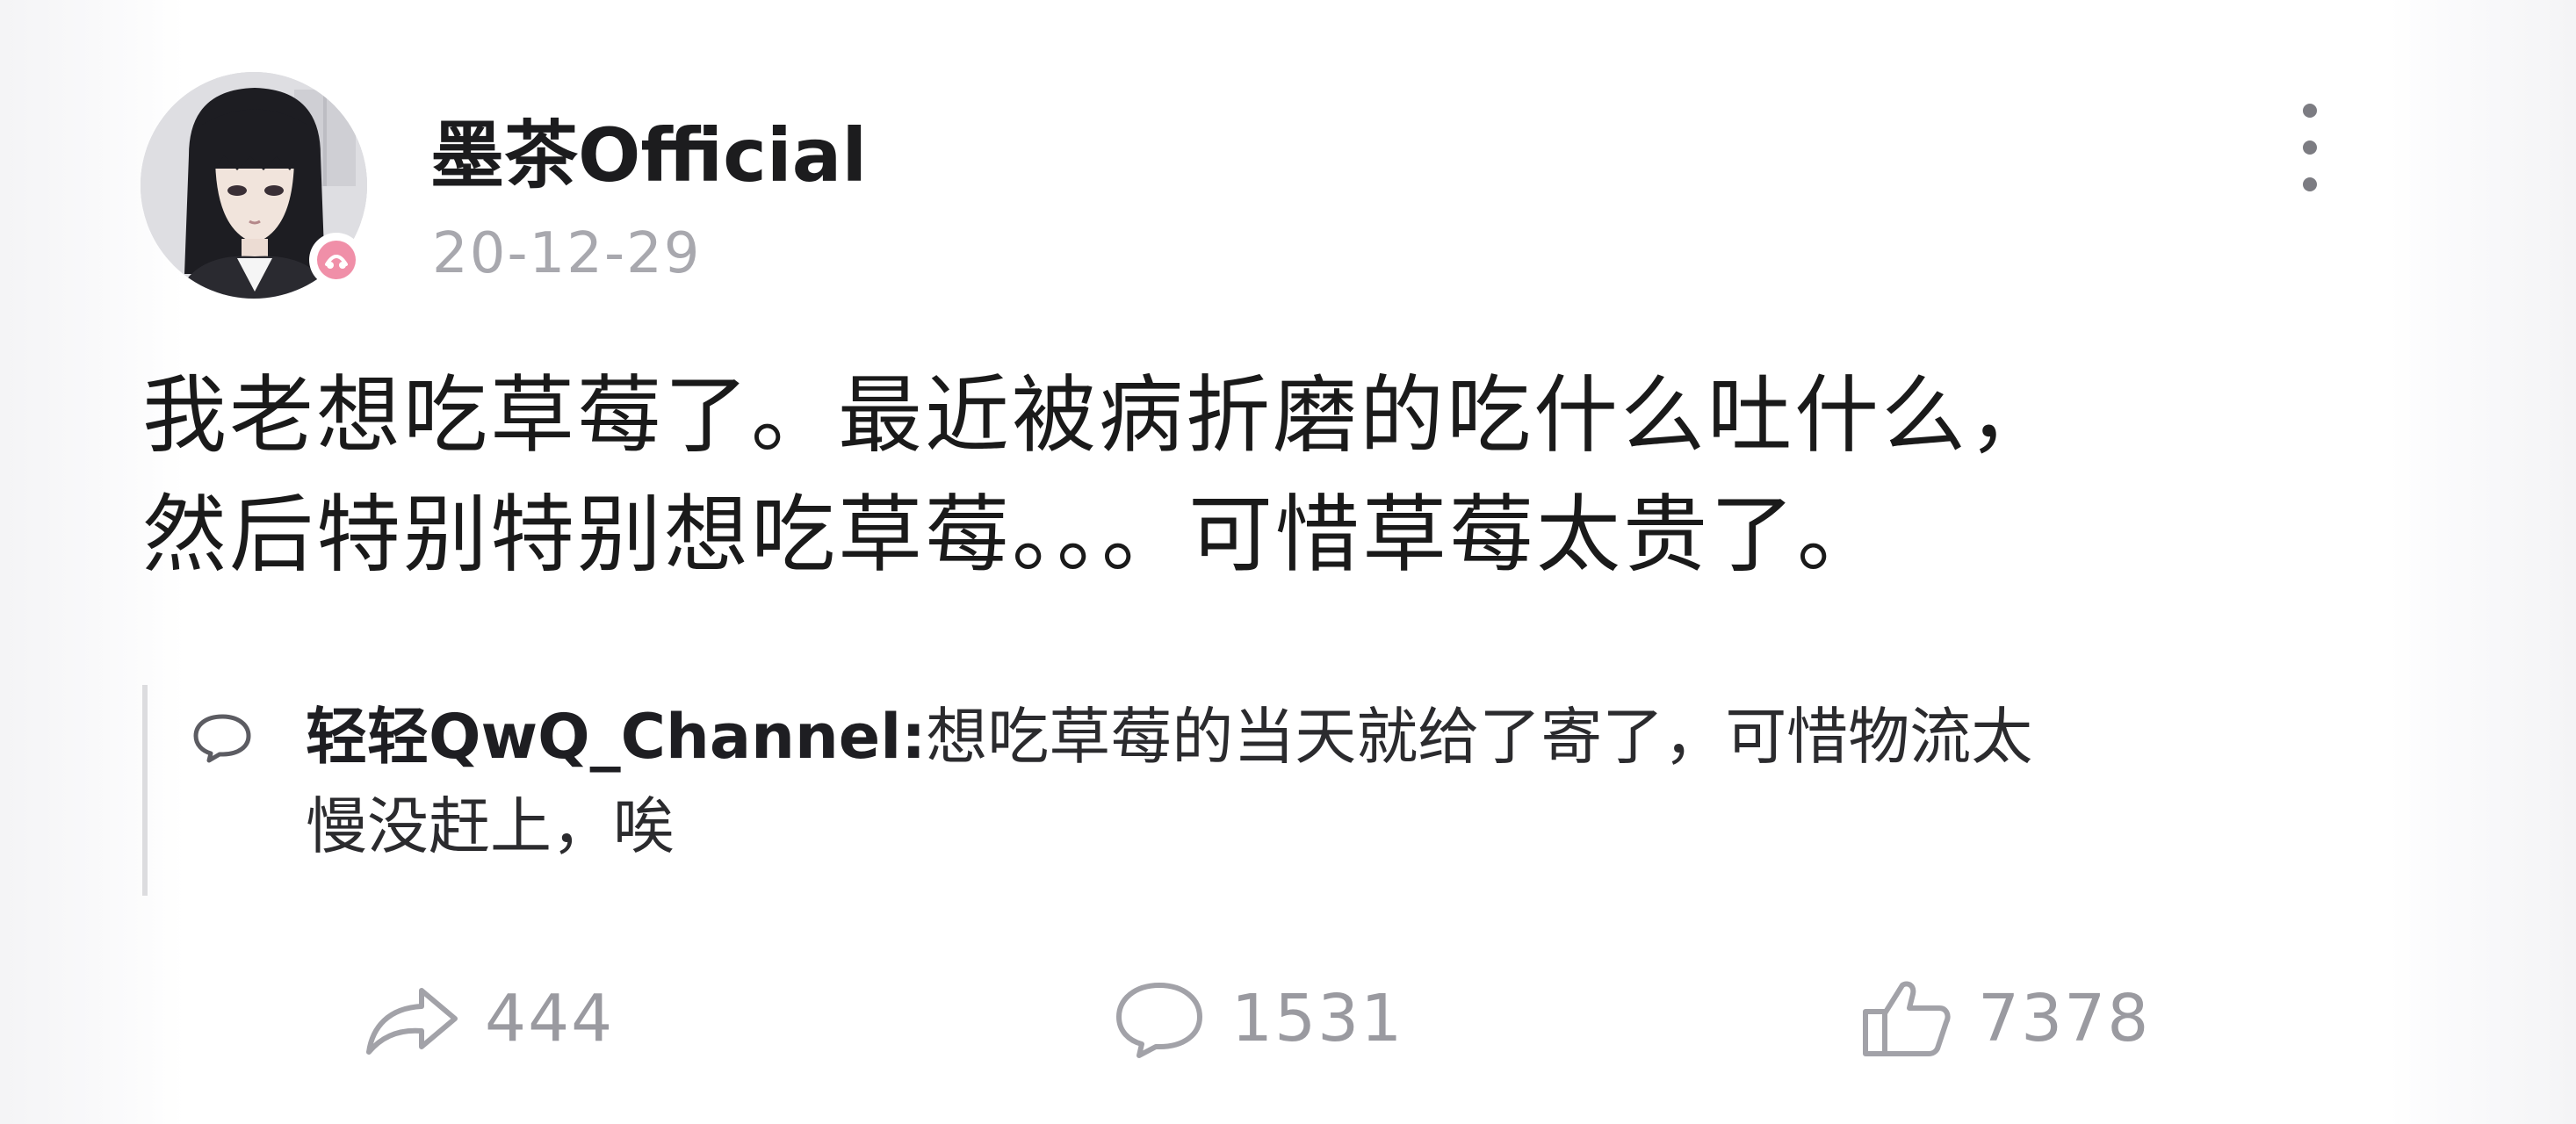 The height and width of the screenshot is (1124, 2576). What do you see at coordinates (1907, 1019) in the screenshot?
I see `thumbs-up-icon` at bounding box center [1907, 1019].